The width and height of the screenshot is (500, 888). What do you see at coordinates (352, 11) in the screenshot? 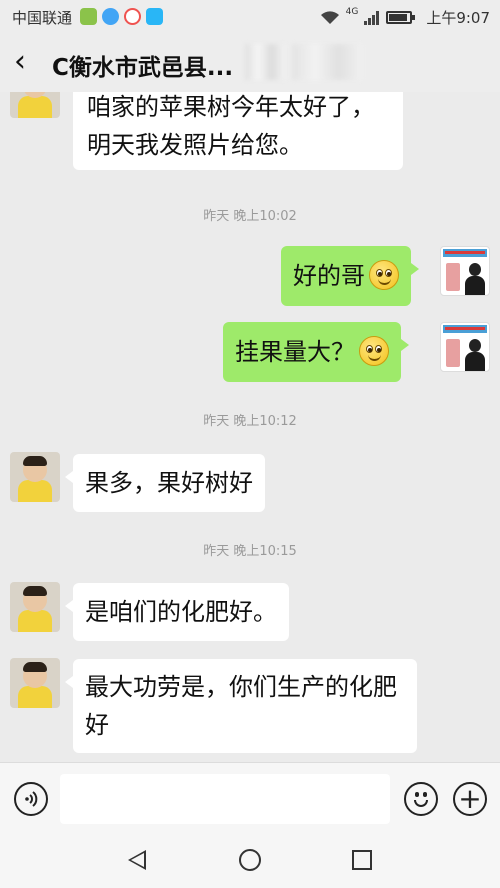
I see `network-type: 4G` at bounding box center [352, 11].